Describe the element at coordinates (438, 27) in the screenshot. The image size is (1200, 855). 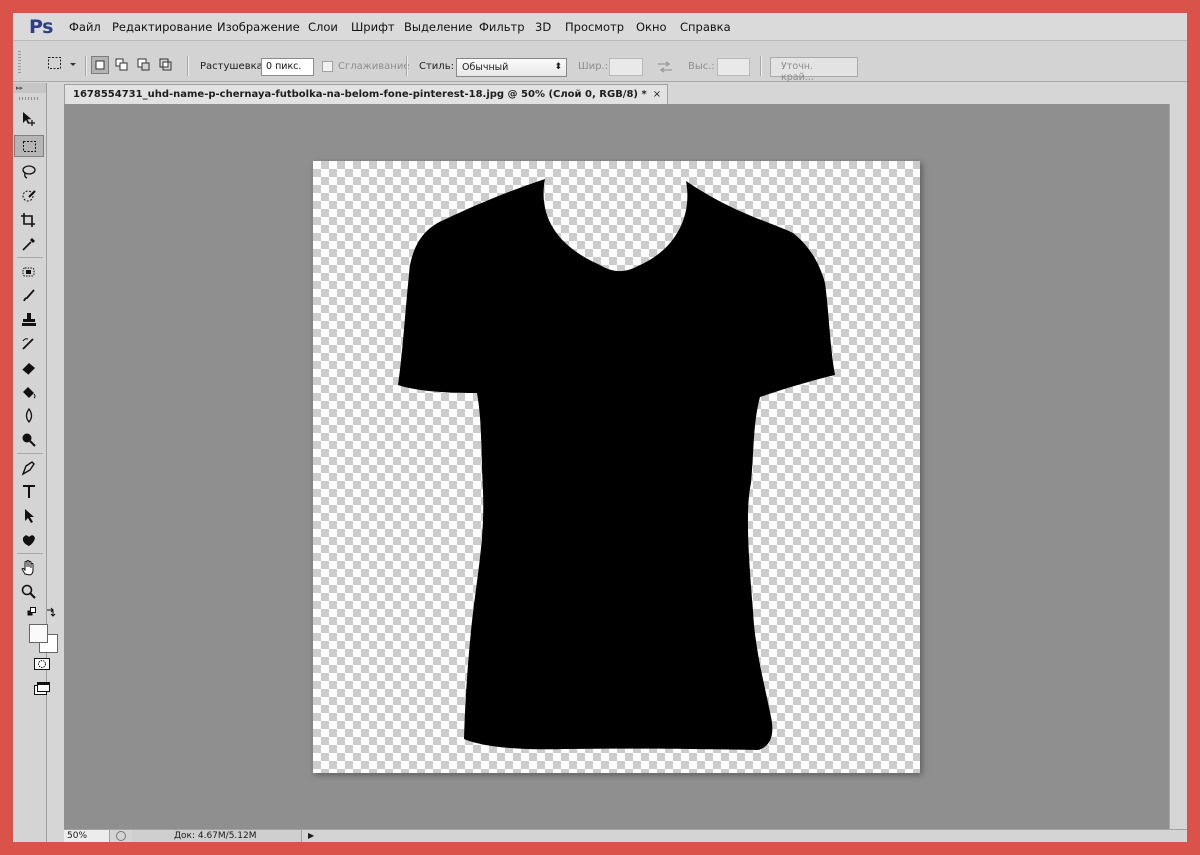
I see `menu-select: Выделение` at that location.